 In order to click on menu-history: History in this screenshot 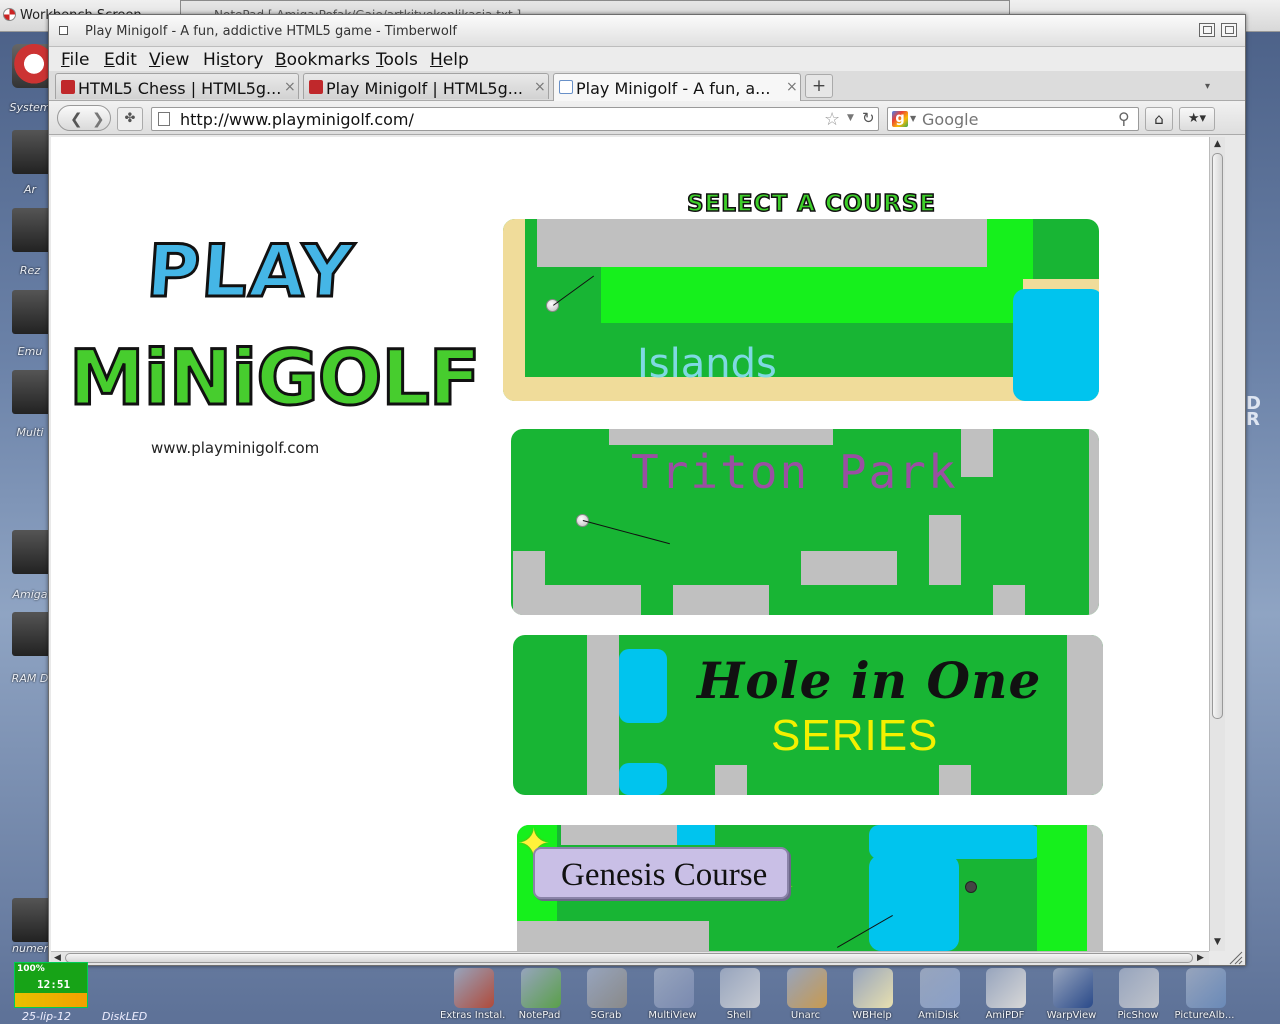, I will do `click(233, 60)`.